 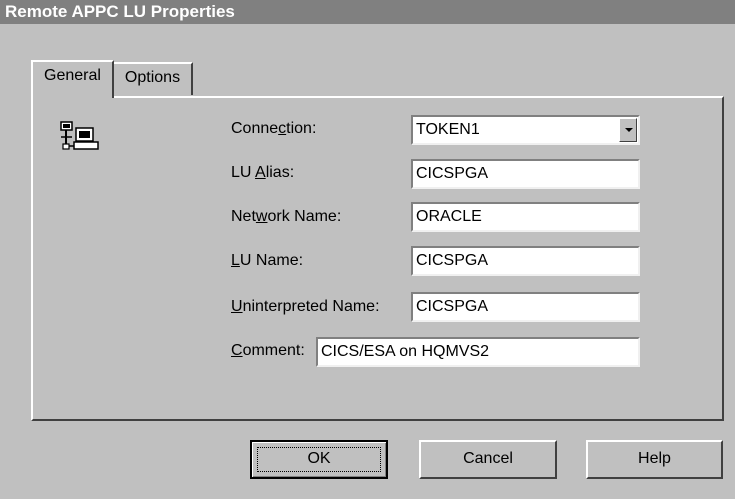 I want to click on help-button-label: Help, so click(x=654, y=458).